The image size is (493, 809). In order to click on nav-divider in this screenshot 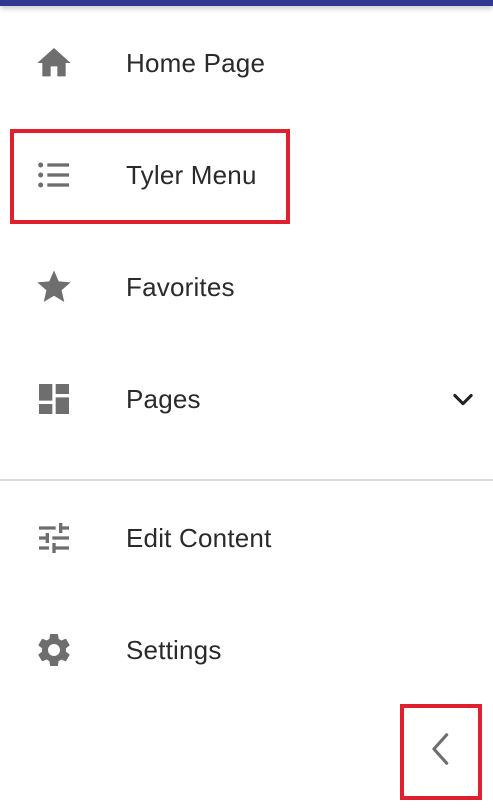, I will do `click(246, 480)`.